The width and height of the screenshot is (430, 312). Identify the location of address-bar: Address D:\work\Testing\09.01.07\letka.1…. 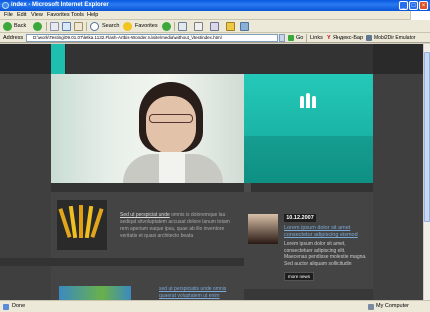
(215, 38).